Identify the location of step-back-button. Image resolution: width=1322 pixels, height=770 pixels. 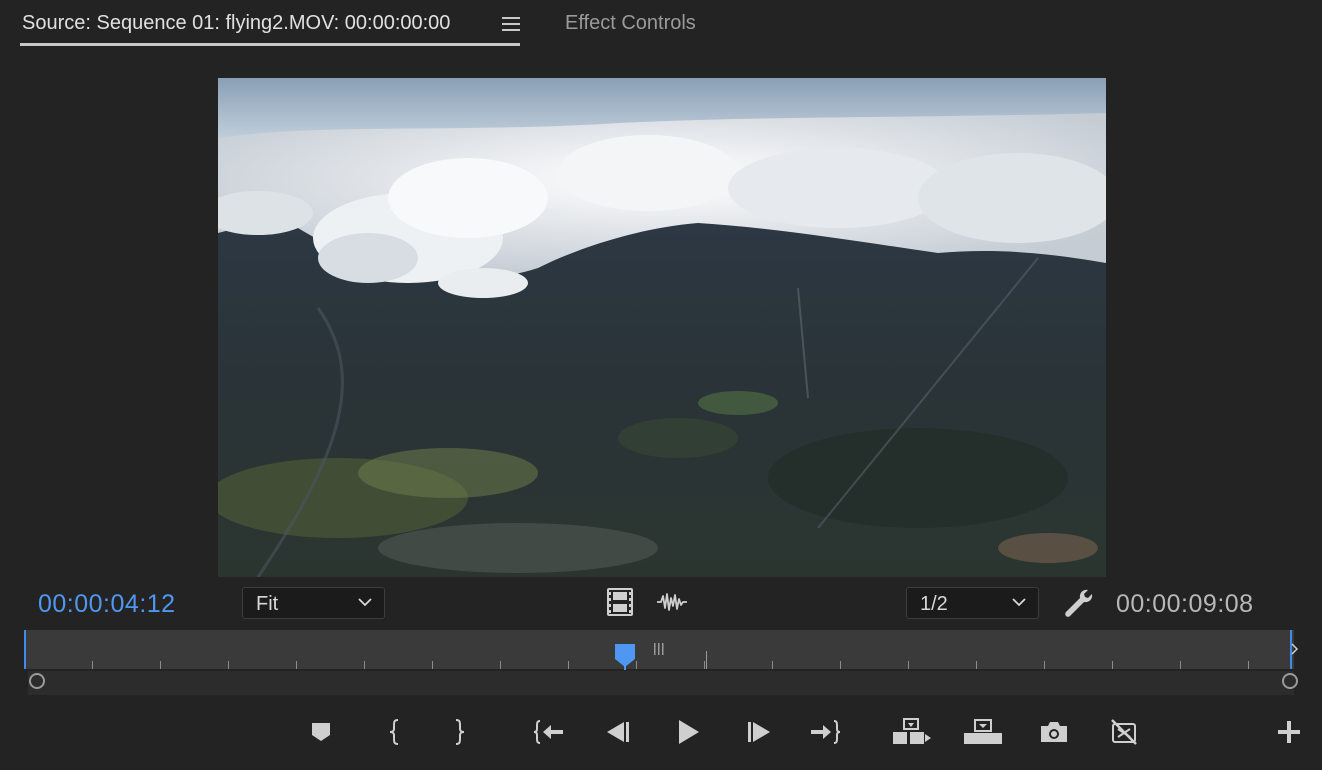
(618, 732).